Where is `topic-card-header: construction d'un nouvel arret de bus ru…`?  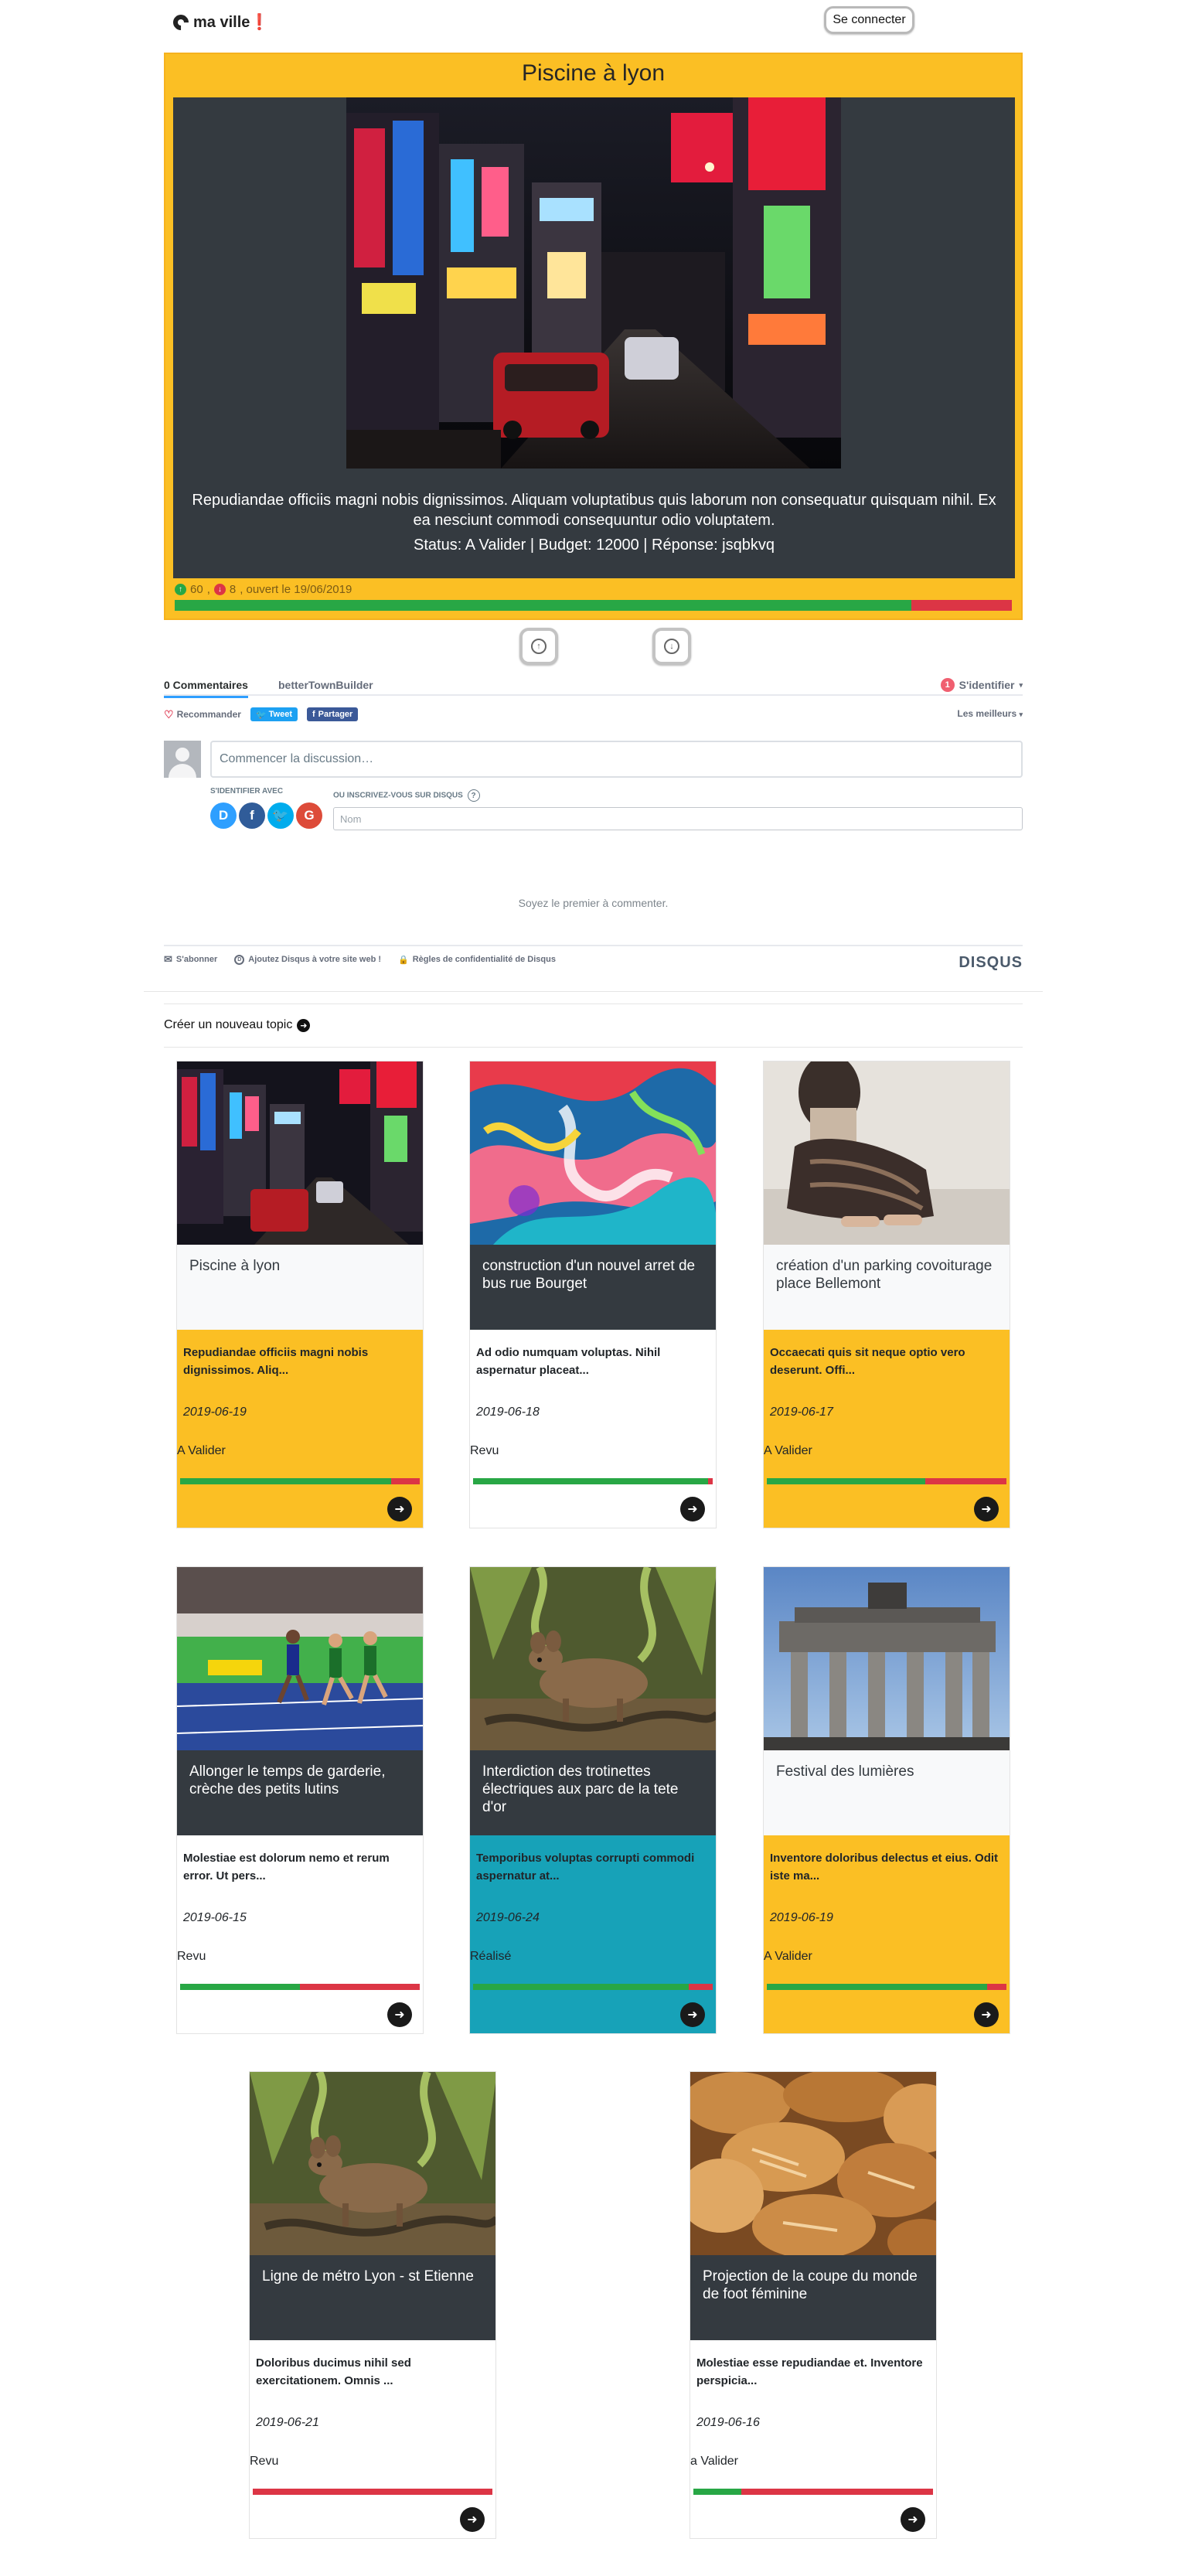
topic-card-header: construction d'un nouvel arret de bus ru… is located at coordinates (593, 1287).